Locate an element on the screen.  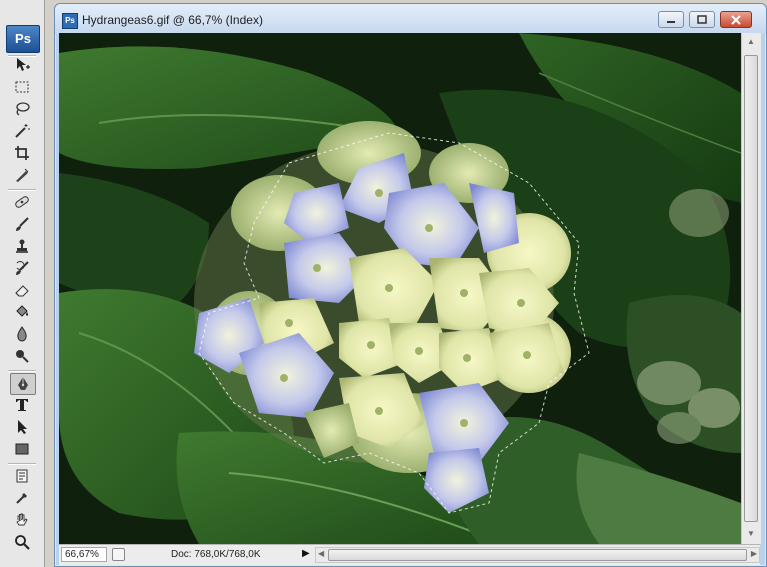
photoshop-logo: Ps is located at coordinates (23, 39).